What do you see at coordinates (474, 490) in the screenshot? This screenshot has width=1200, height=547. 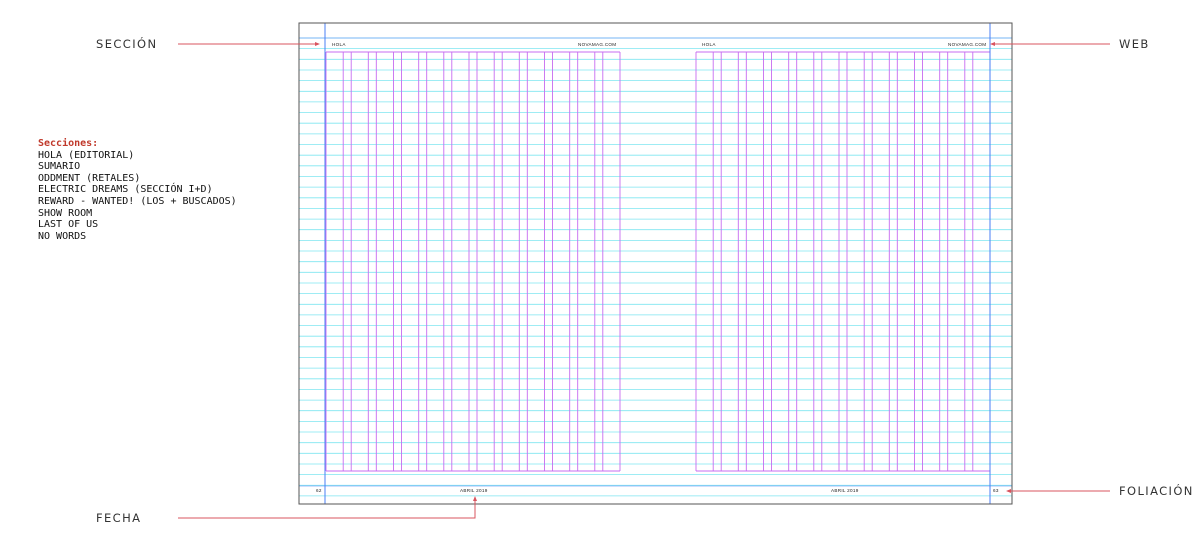 I see `left-footer-date: ABRIL 2019` at bounding box center [474, 490].